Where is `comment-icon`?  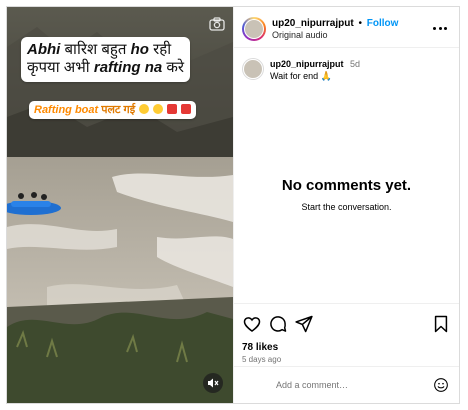
comment-icon is located at coordinates (278, 324).